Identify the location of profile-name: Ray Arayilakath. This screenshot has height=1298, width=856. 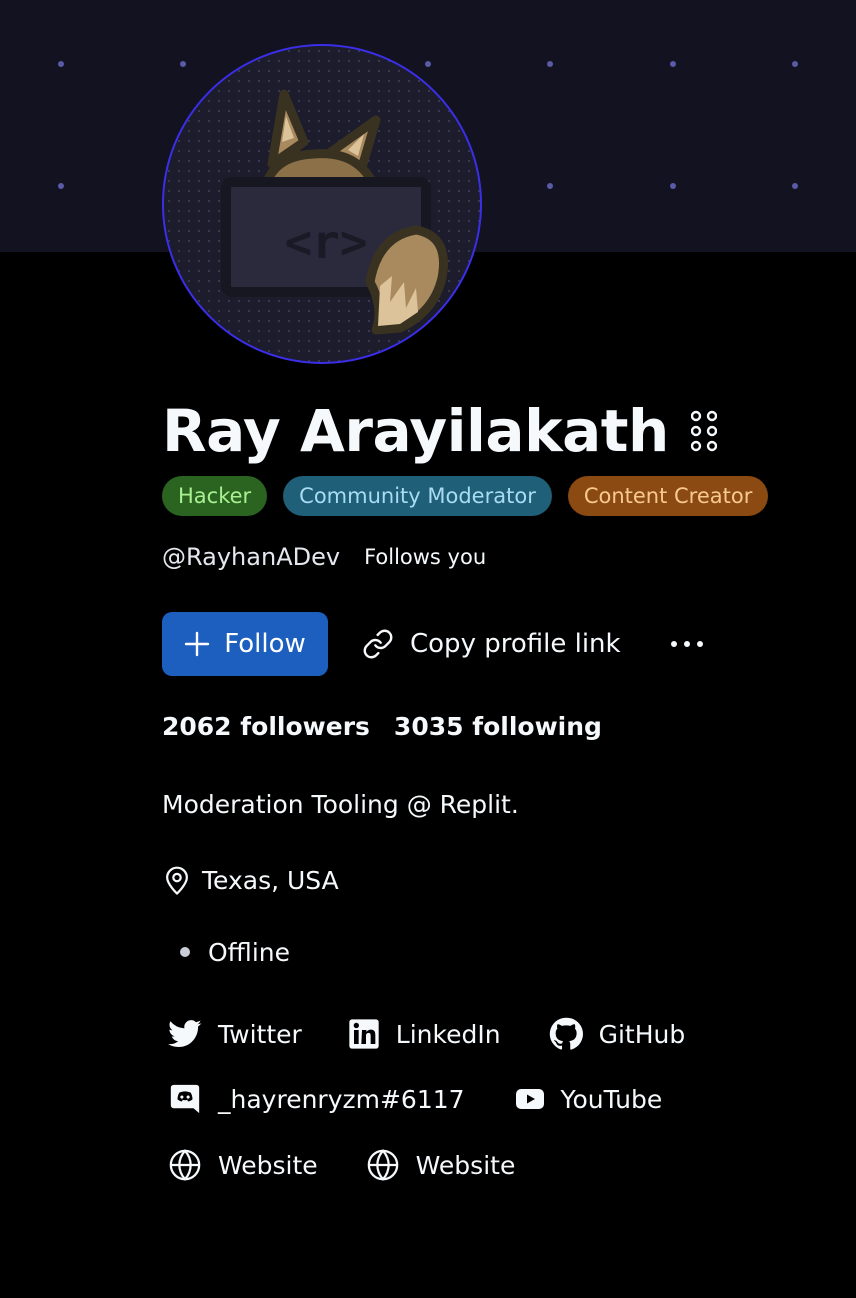
(415, 431).